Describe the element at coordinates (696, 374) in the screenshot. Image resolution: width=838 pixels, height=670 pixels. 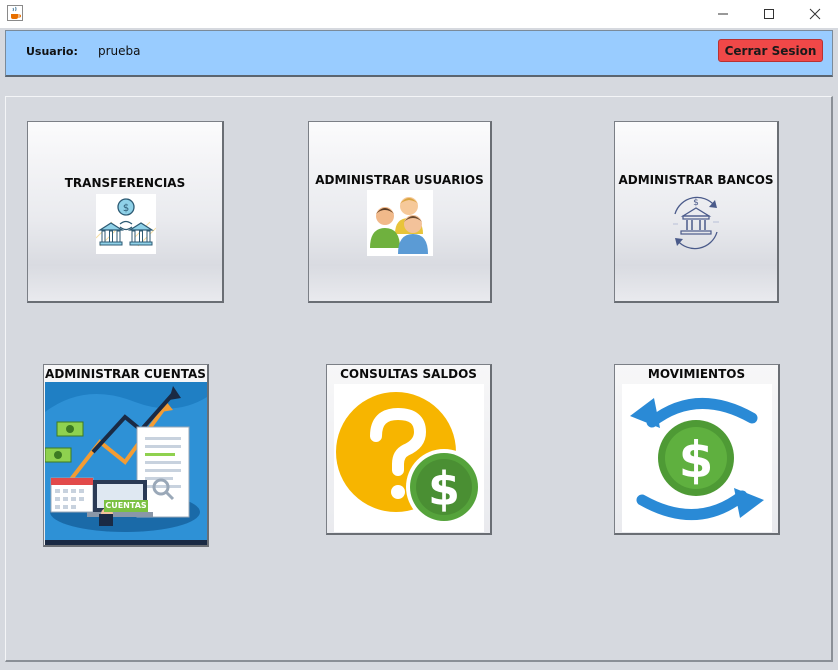
I see `tile-label: MOVIMIENTOS` at that location.